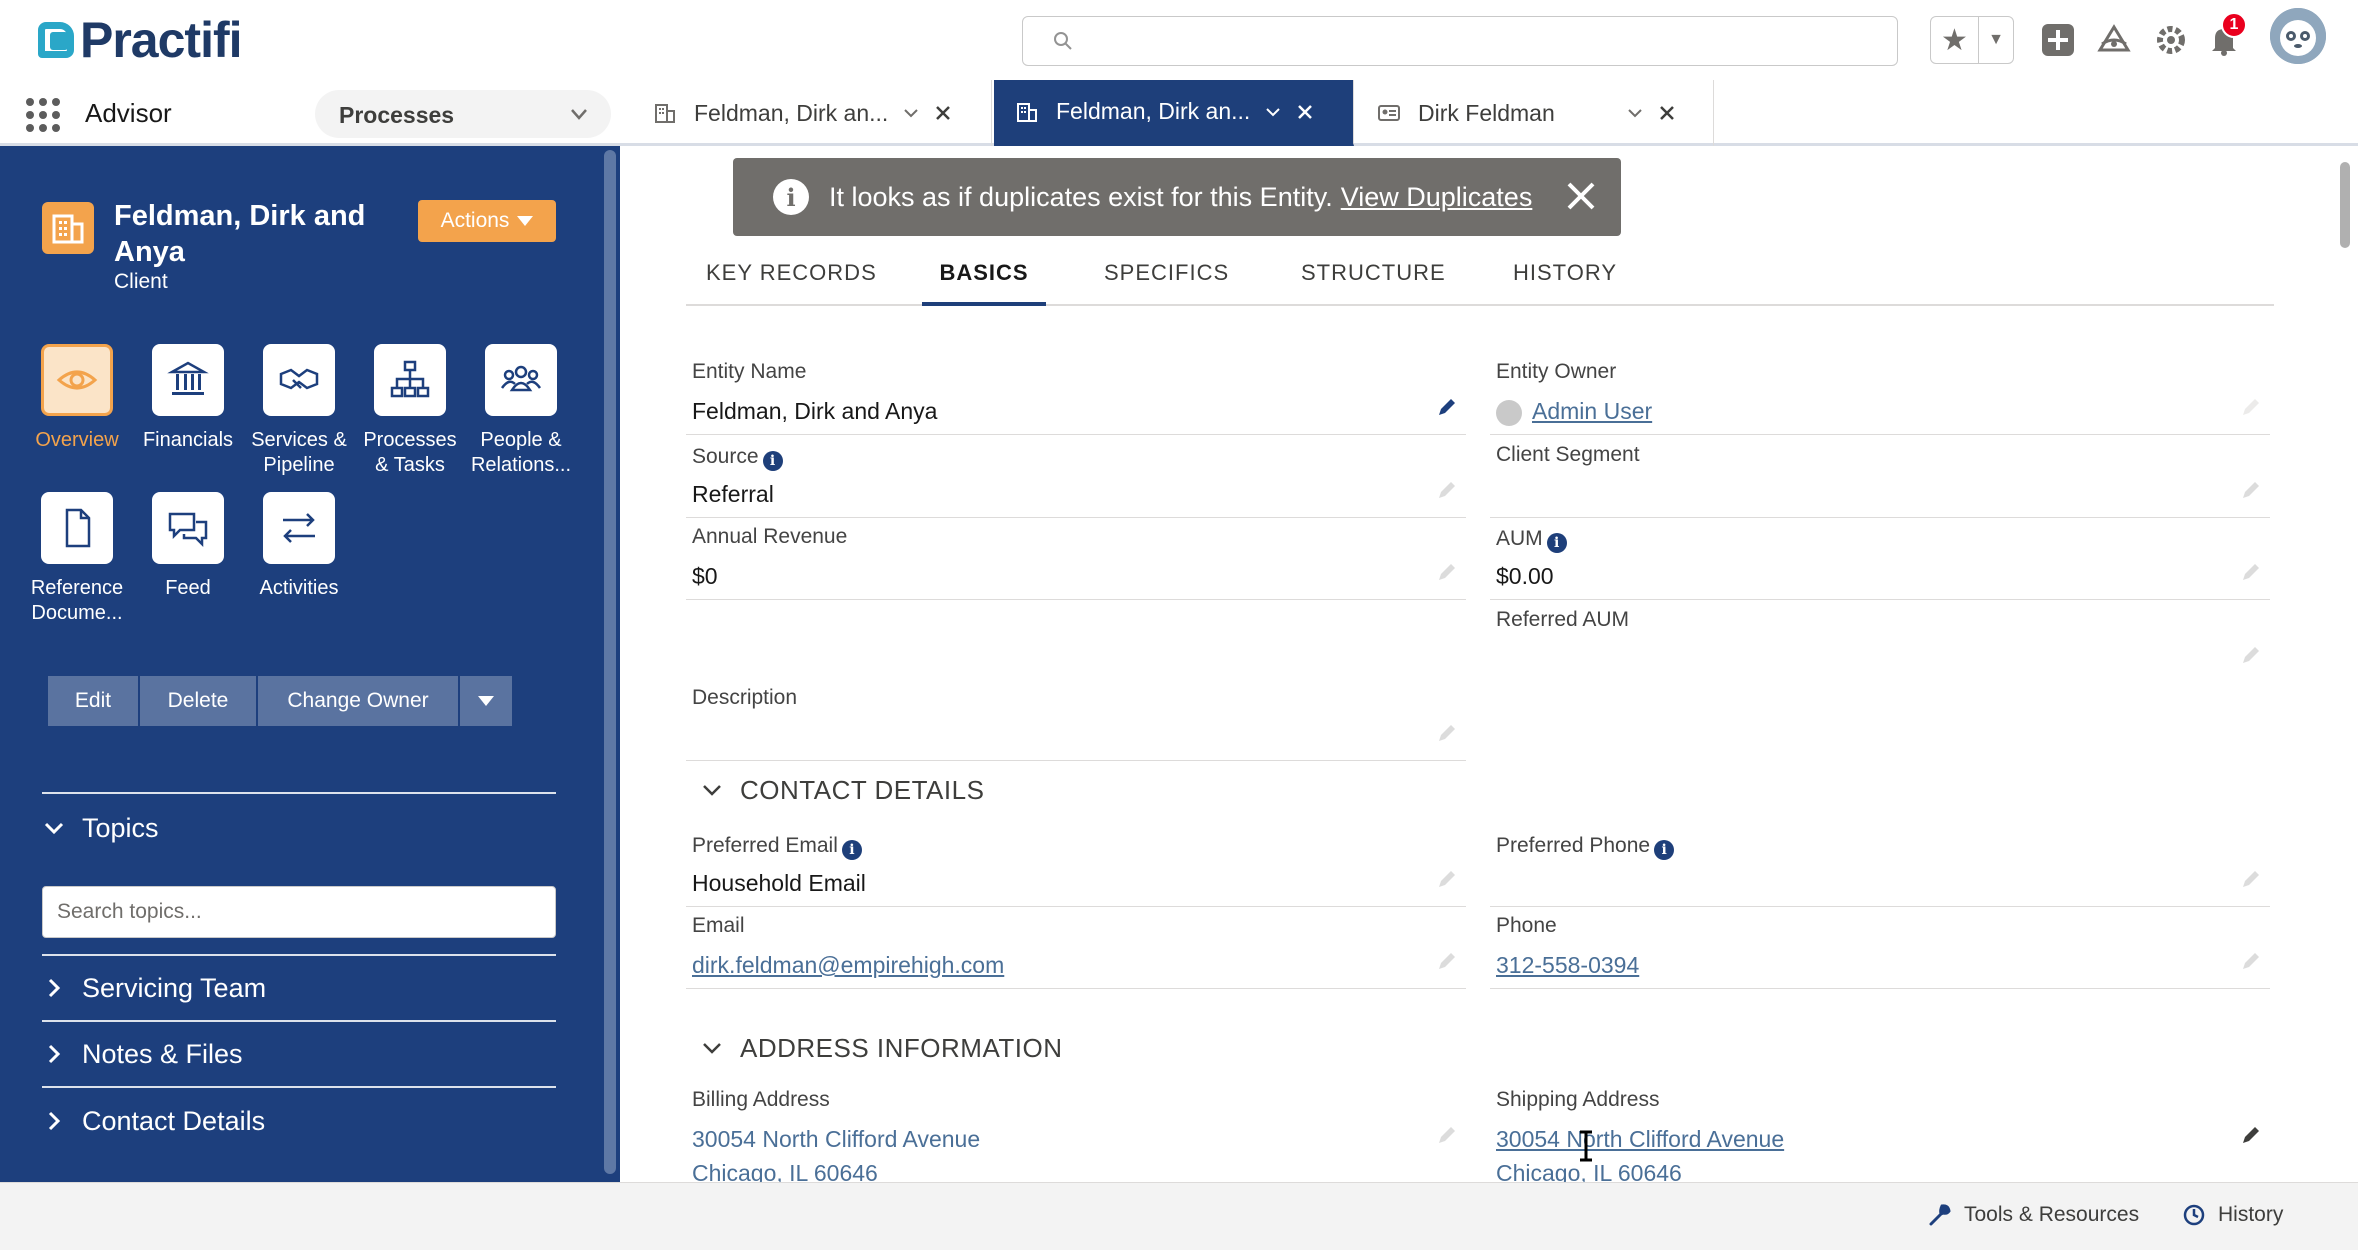  I want to click on entity-owner-field: Entity Owner Admin User, so click(1880, 400).